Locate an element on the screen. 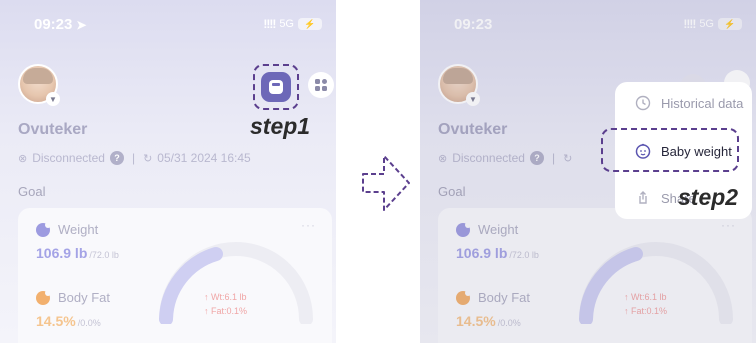 The image size is (756, 343). step1-highlight is located at coordinates (276, 87).